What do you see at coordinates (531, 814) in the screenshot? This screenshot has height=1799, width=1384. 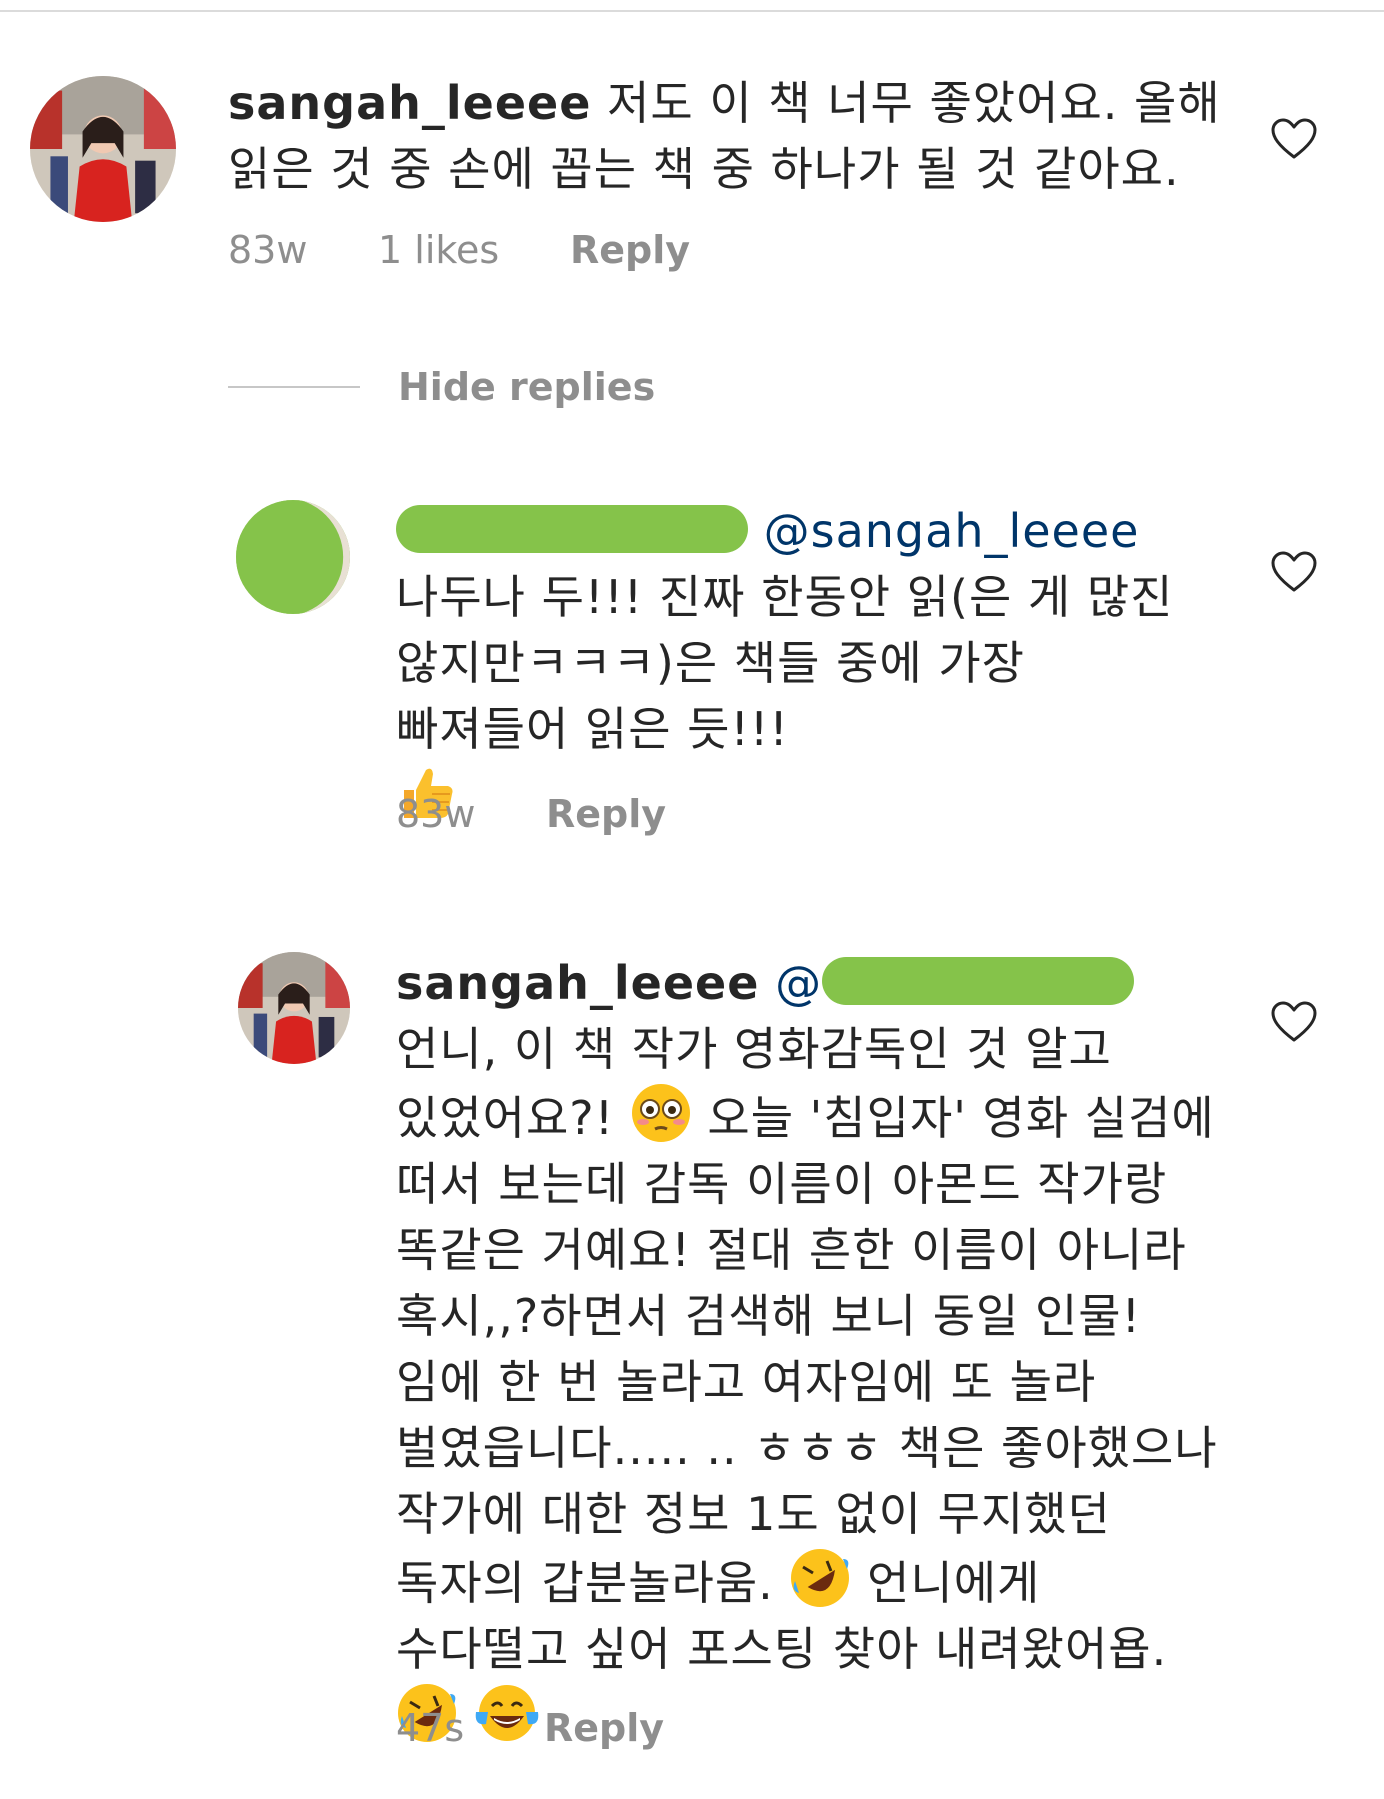 I see `comment-meta: 83w Reply` at bounding box center [531, 814].